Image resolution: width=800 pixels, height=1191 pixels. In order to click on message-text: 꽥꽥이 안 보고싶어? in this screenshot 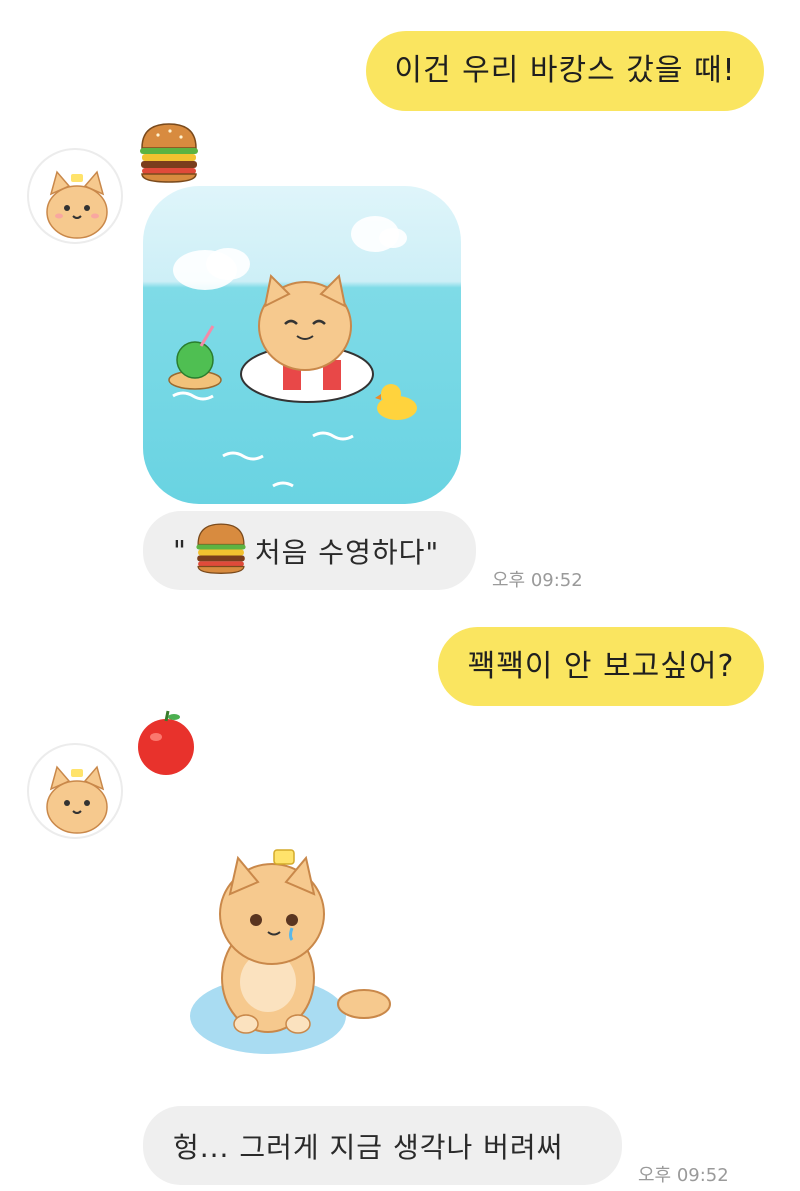, I will do `click(601, 666)`.